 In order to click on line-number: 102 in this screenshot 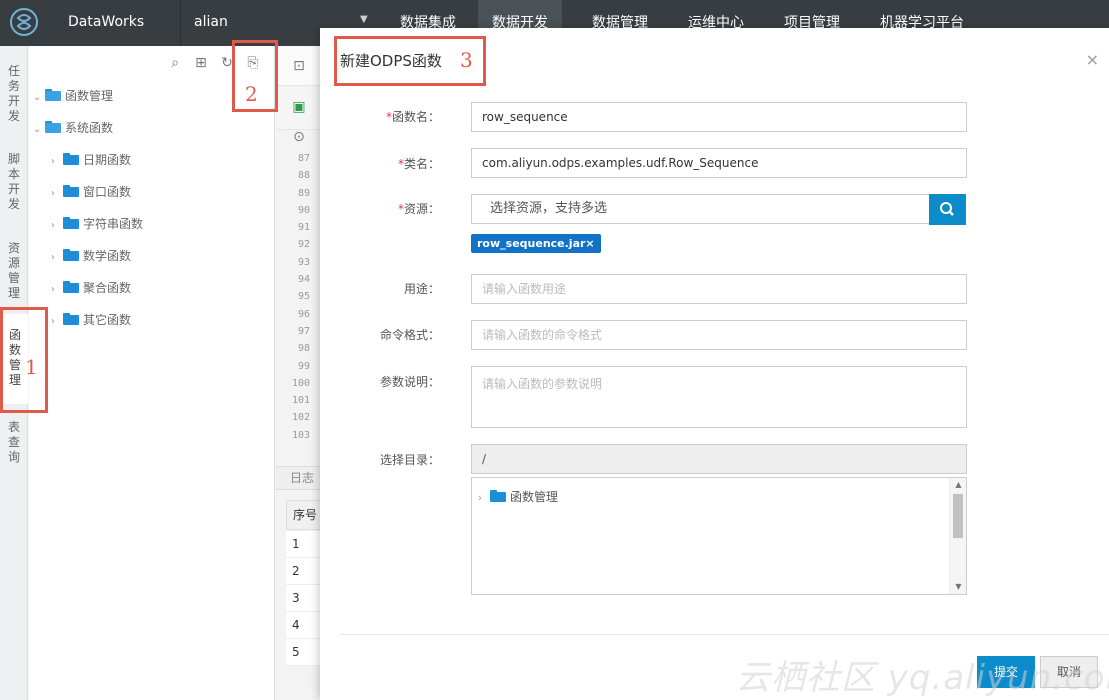, I will do `click(300, 418)`.